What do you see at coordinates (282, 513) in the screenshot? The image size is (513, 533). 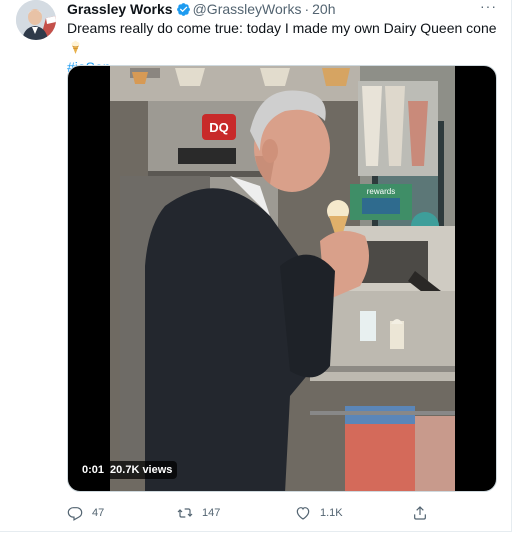 I see `tweet-actions: 47 147 1.1K` at bounding box center [282, 513].